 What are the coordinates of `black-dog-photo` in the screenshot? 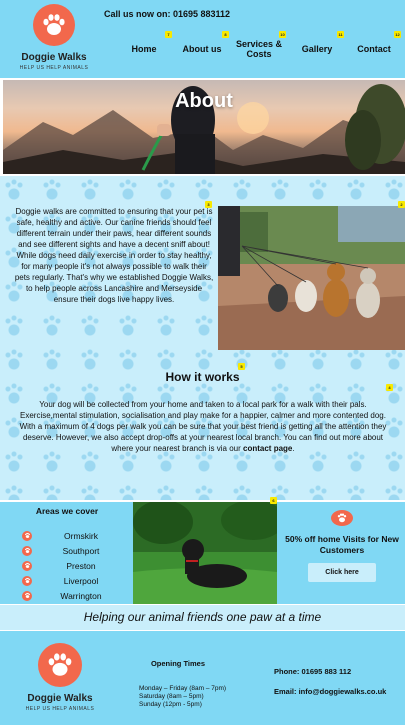 It's located at (205, 553).